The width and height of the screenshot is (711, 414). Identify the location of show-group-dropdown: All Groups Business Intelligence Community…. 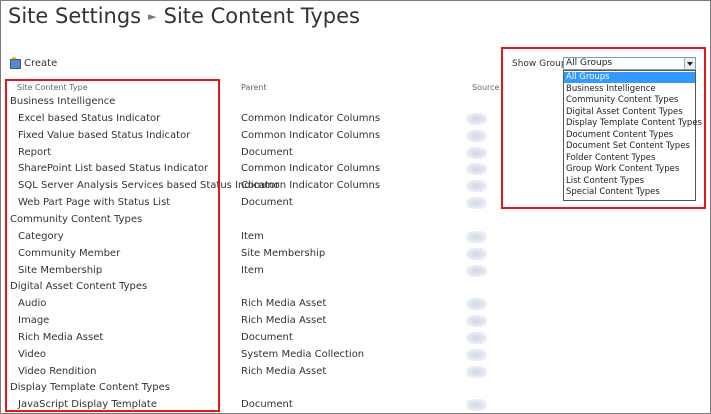
(632, 135).